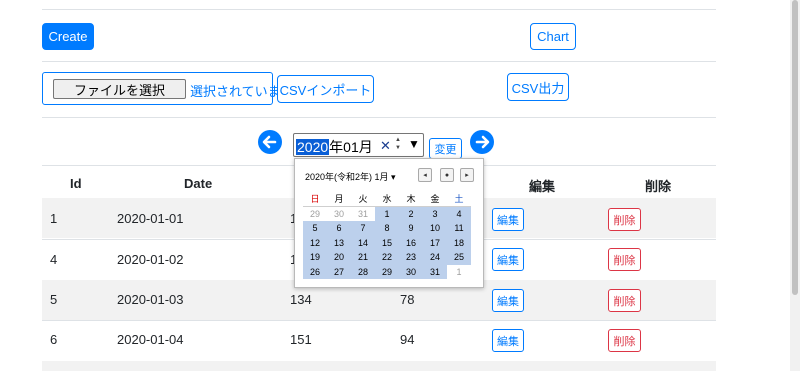 The image size is (800, 371). What do you see at coordinates (54, 339) in the screenshot?
I see `cell-id: 6` at bounding box center [54, 339].